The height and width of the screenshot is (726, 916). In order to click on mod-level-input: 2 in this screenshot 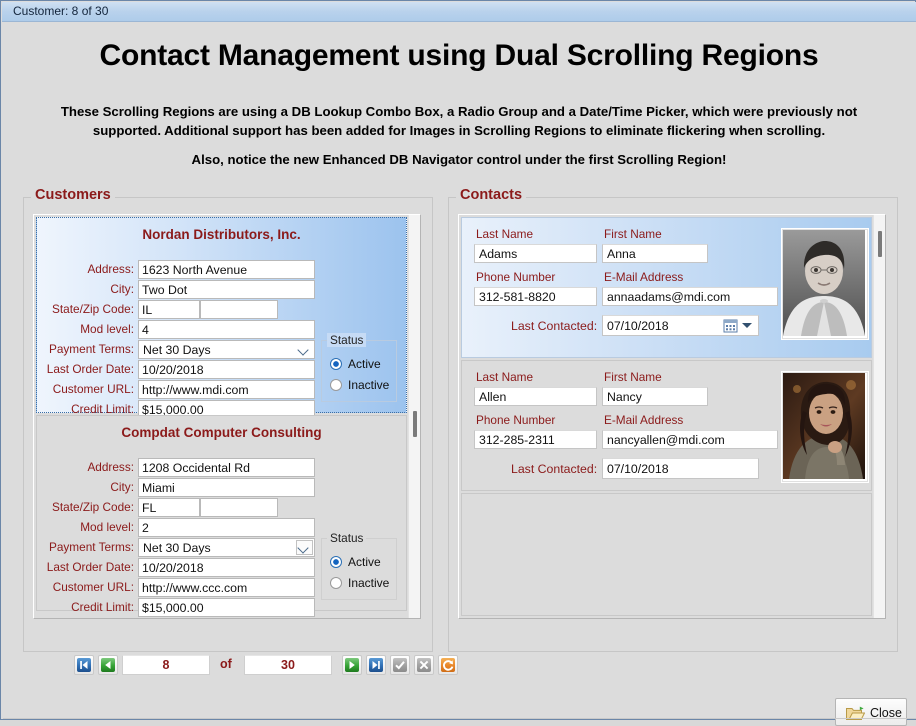, I will do `click(226, 527)`.